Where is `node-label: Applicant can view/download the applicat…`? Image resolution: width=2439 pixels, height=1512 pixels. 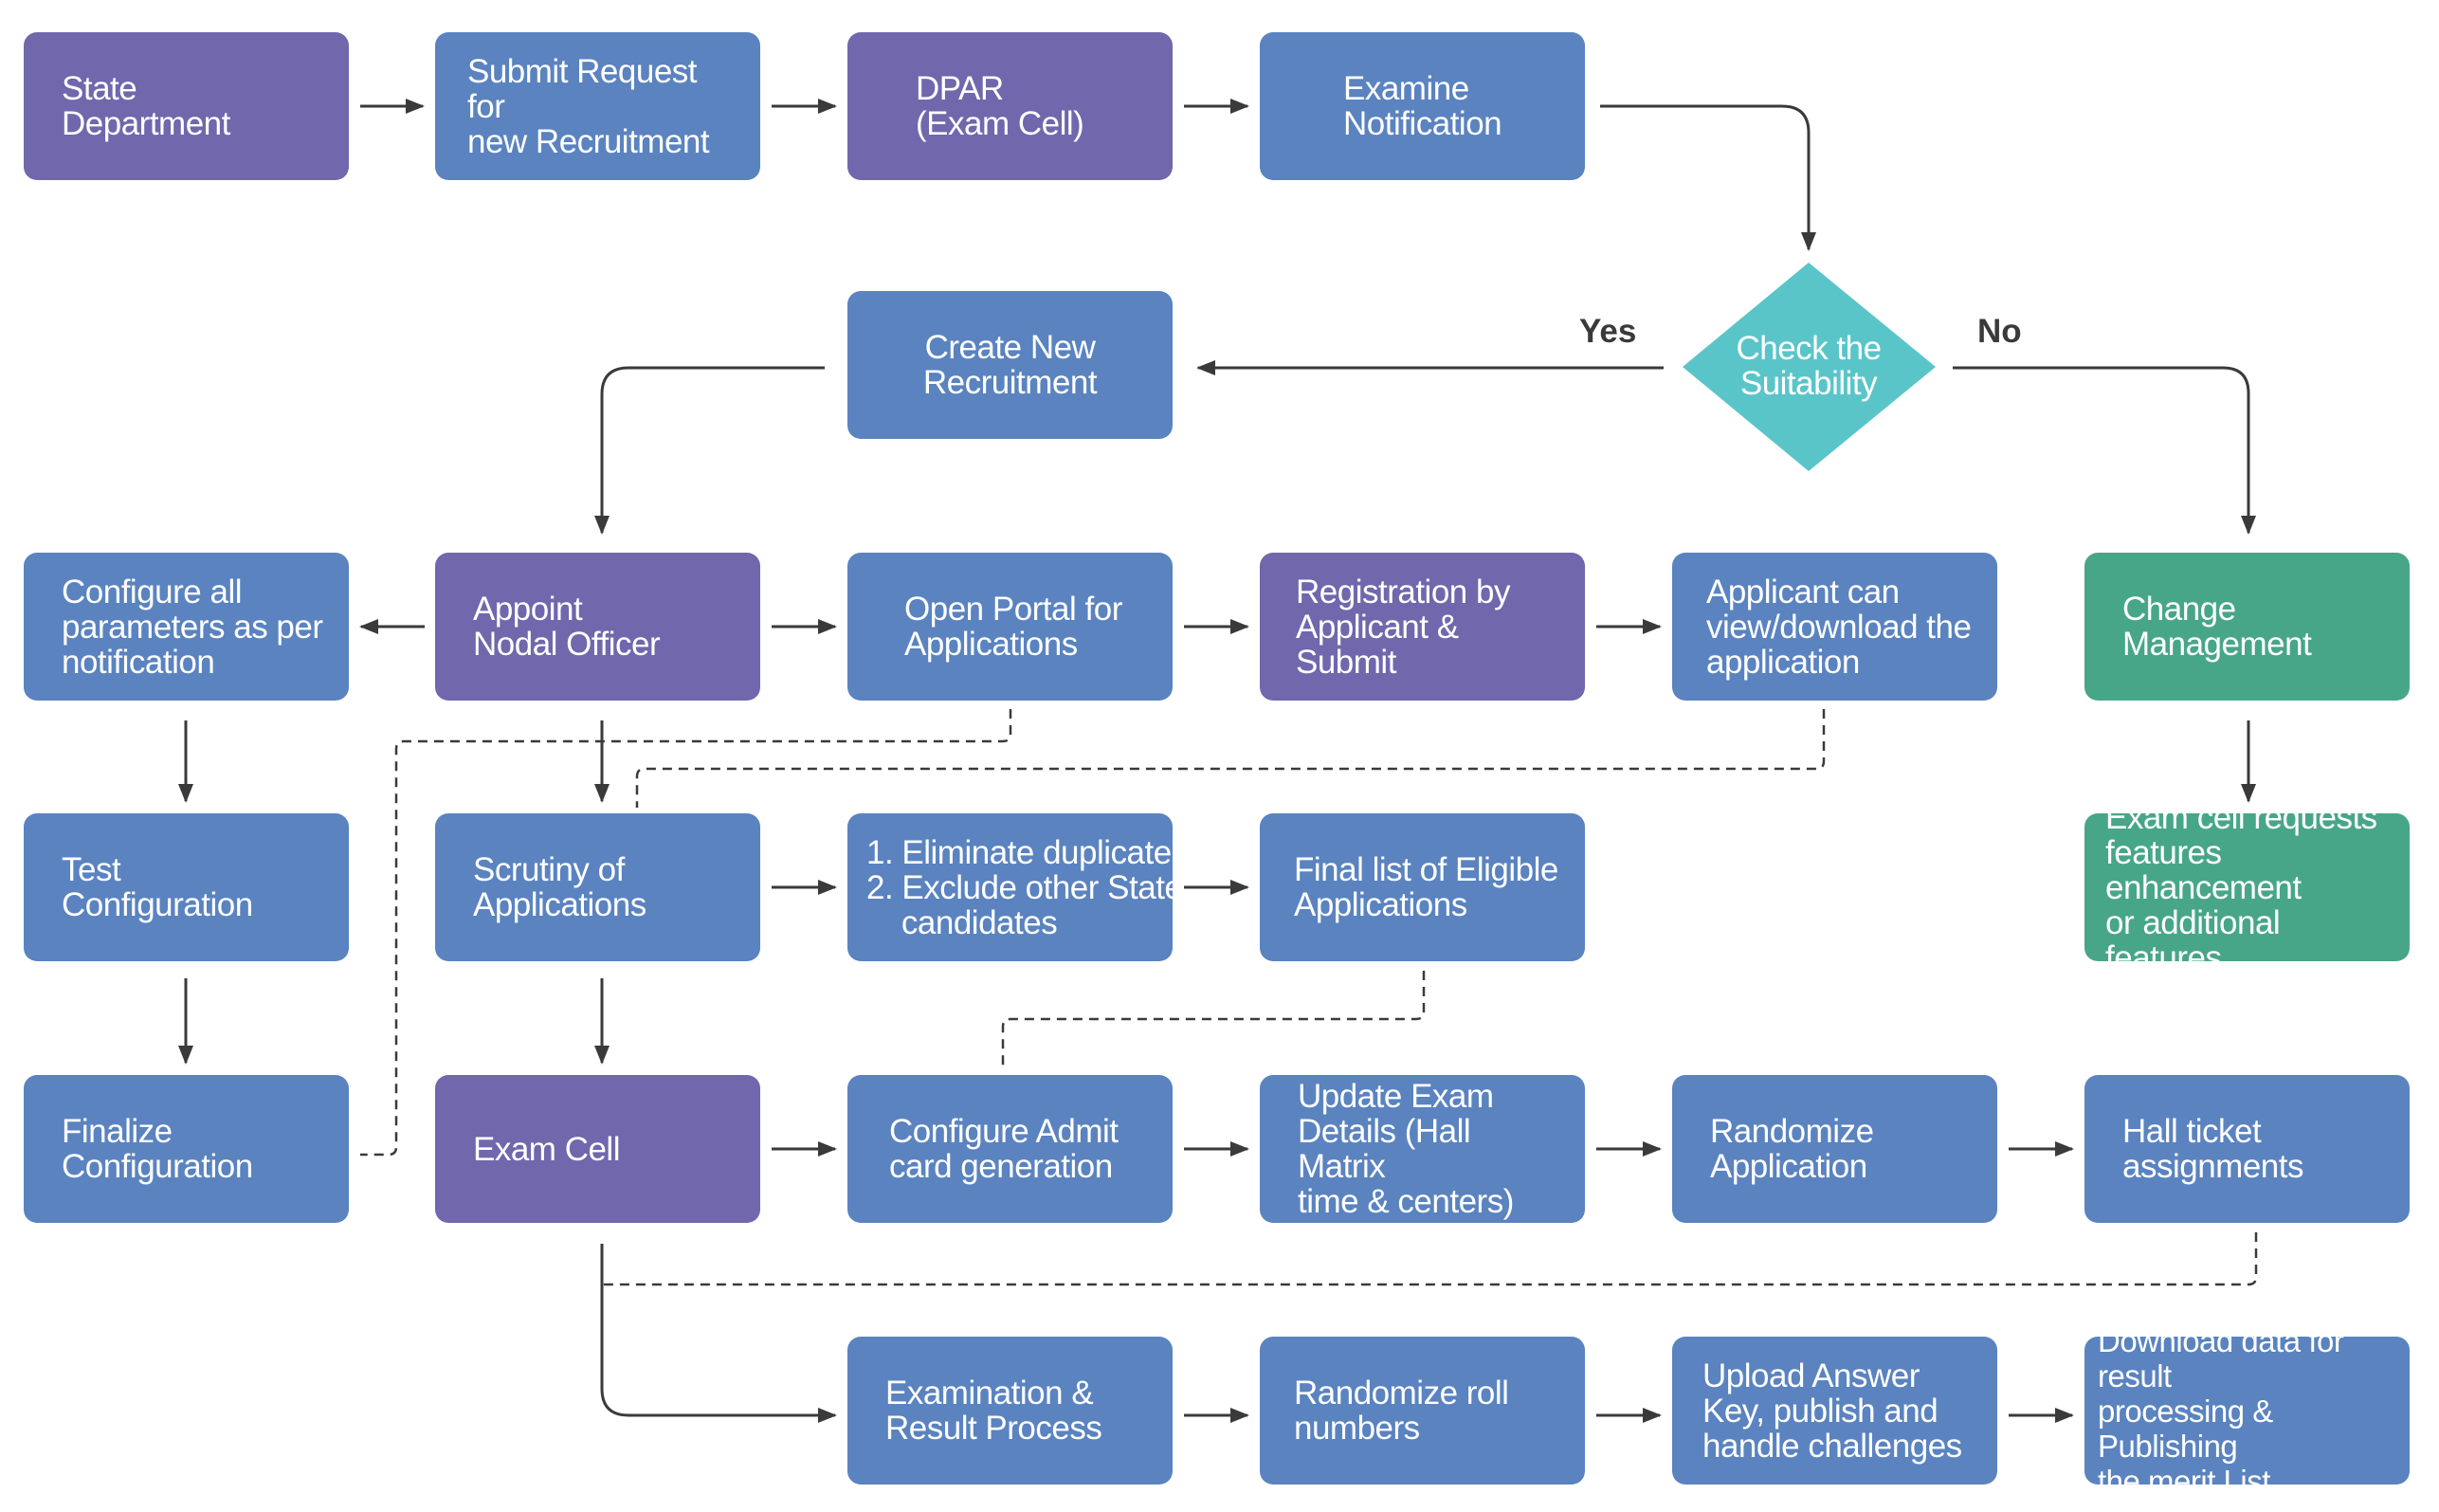
node-label: Applicant can view/download the applicat… is located at coordinates (1839, 627).